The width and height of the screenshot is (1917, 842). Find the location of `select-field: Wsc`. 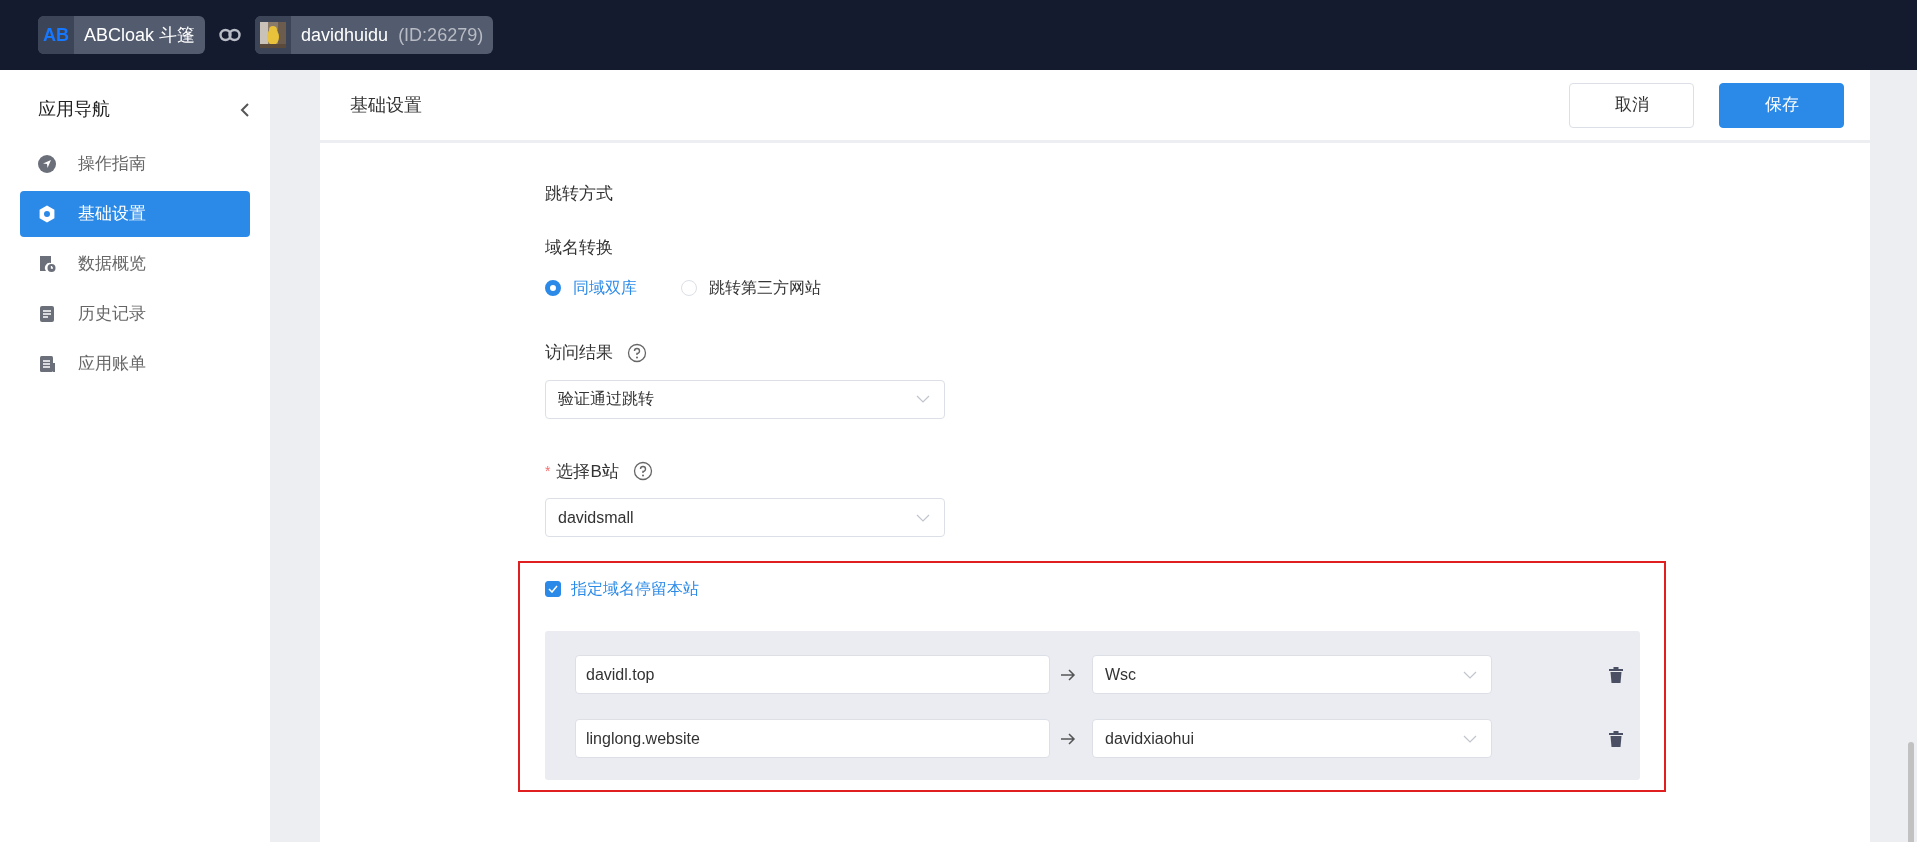

select-field: Wsc is located at coordinates (1292, 674).